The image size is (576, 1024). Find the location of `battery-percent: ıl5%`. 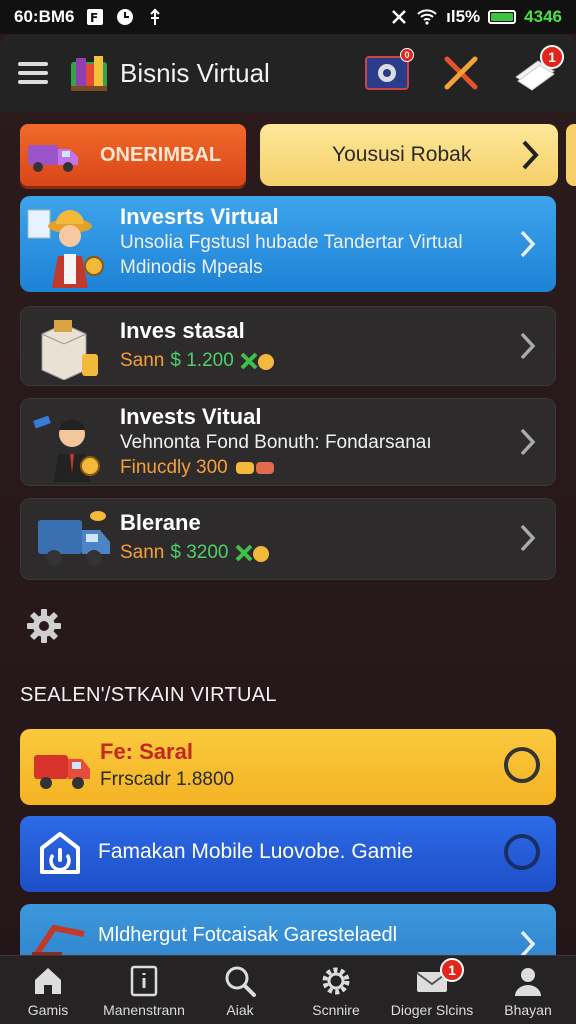

battery-percent: ıl5% is located at coordinates (463, 16).